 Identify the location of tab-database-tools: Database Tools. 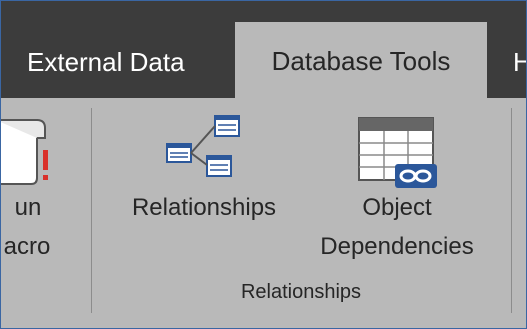
(361, 60).